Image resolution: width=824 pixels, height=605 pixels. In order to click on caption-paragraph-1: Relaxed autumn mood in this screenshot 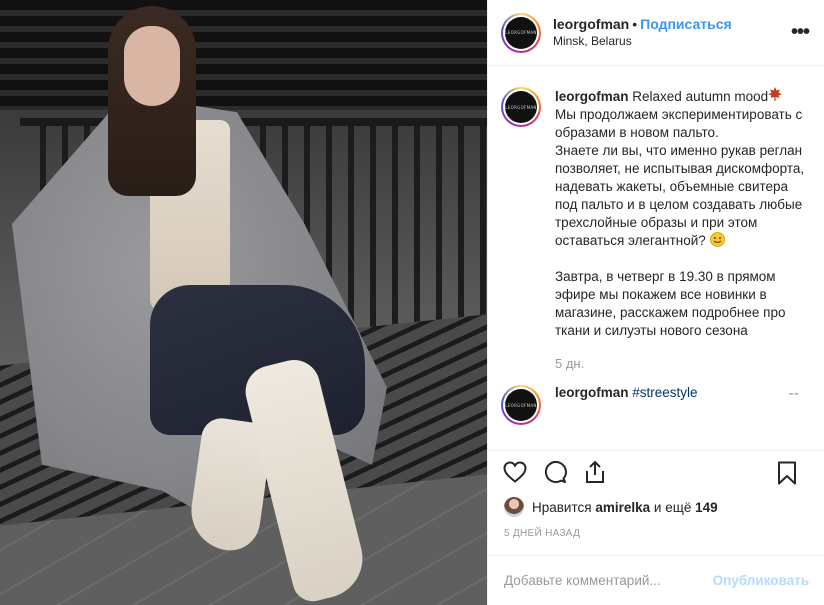, I will do `click(700, 96)`.